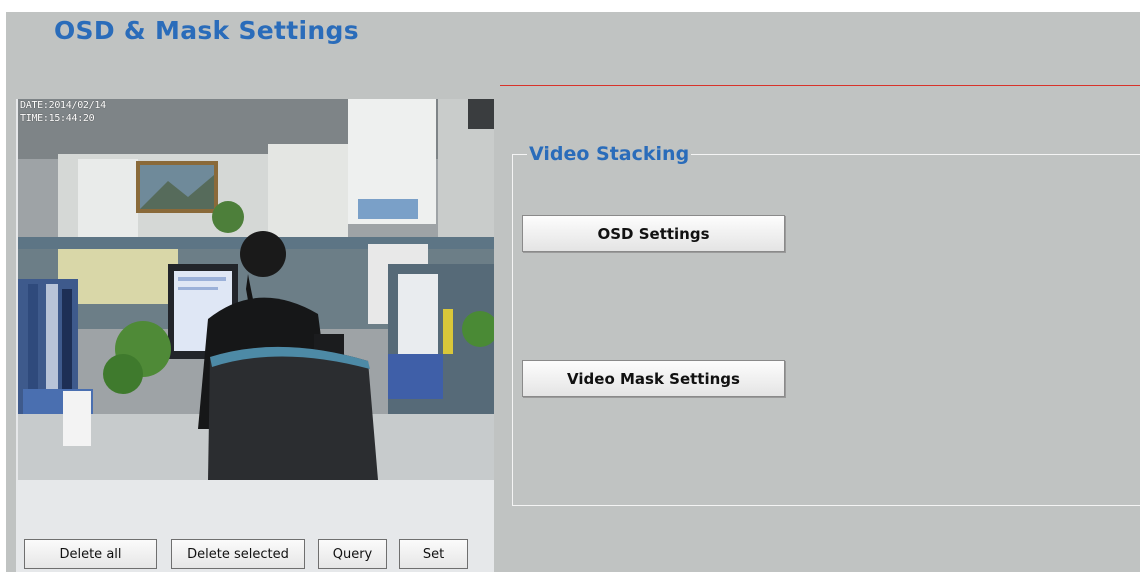 The height and width of the screenshot is (572, 1140). I want to click on osd-settings-button: OSD Settings, so click(653, 233).